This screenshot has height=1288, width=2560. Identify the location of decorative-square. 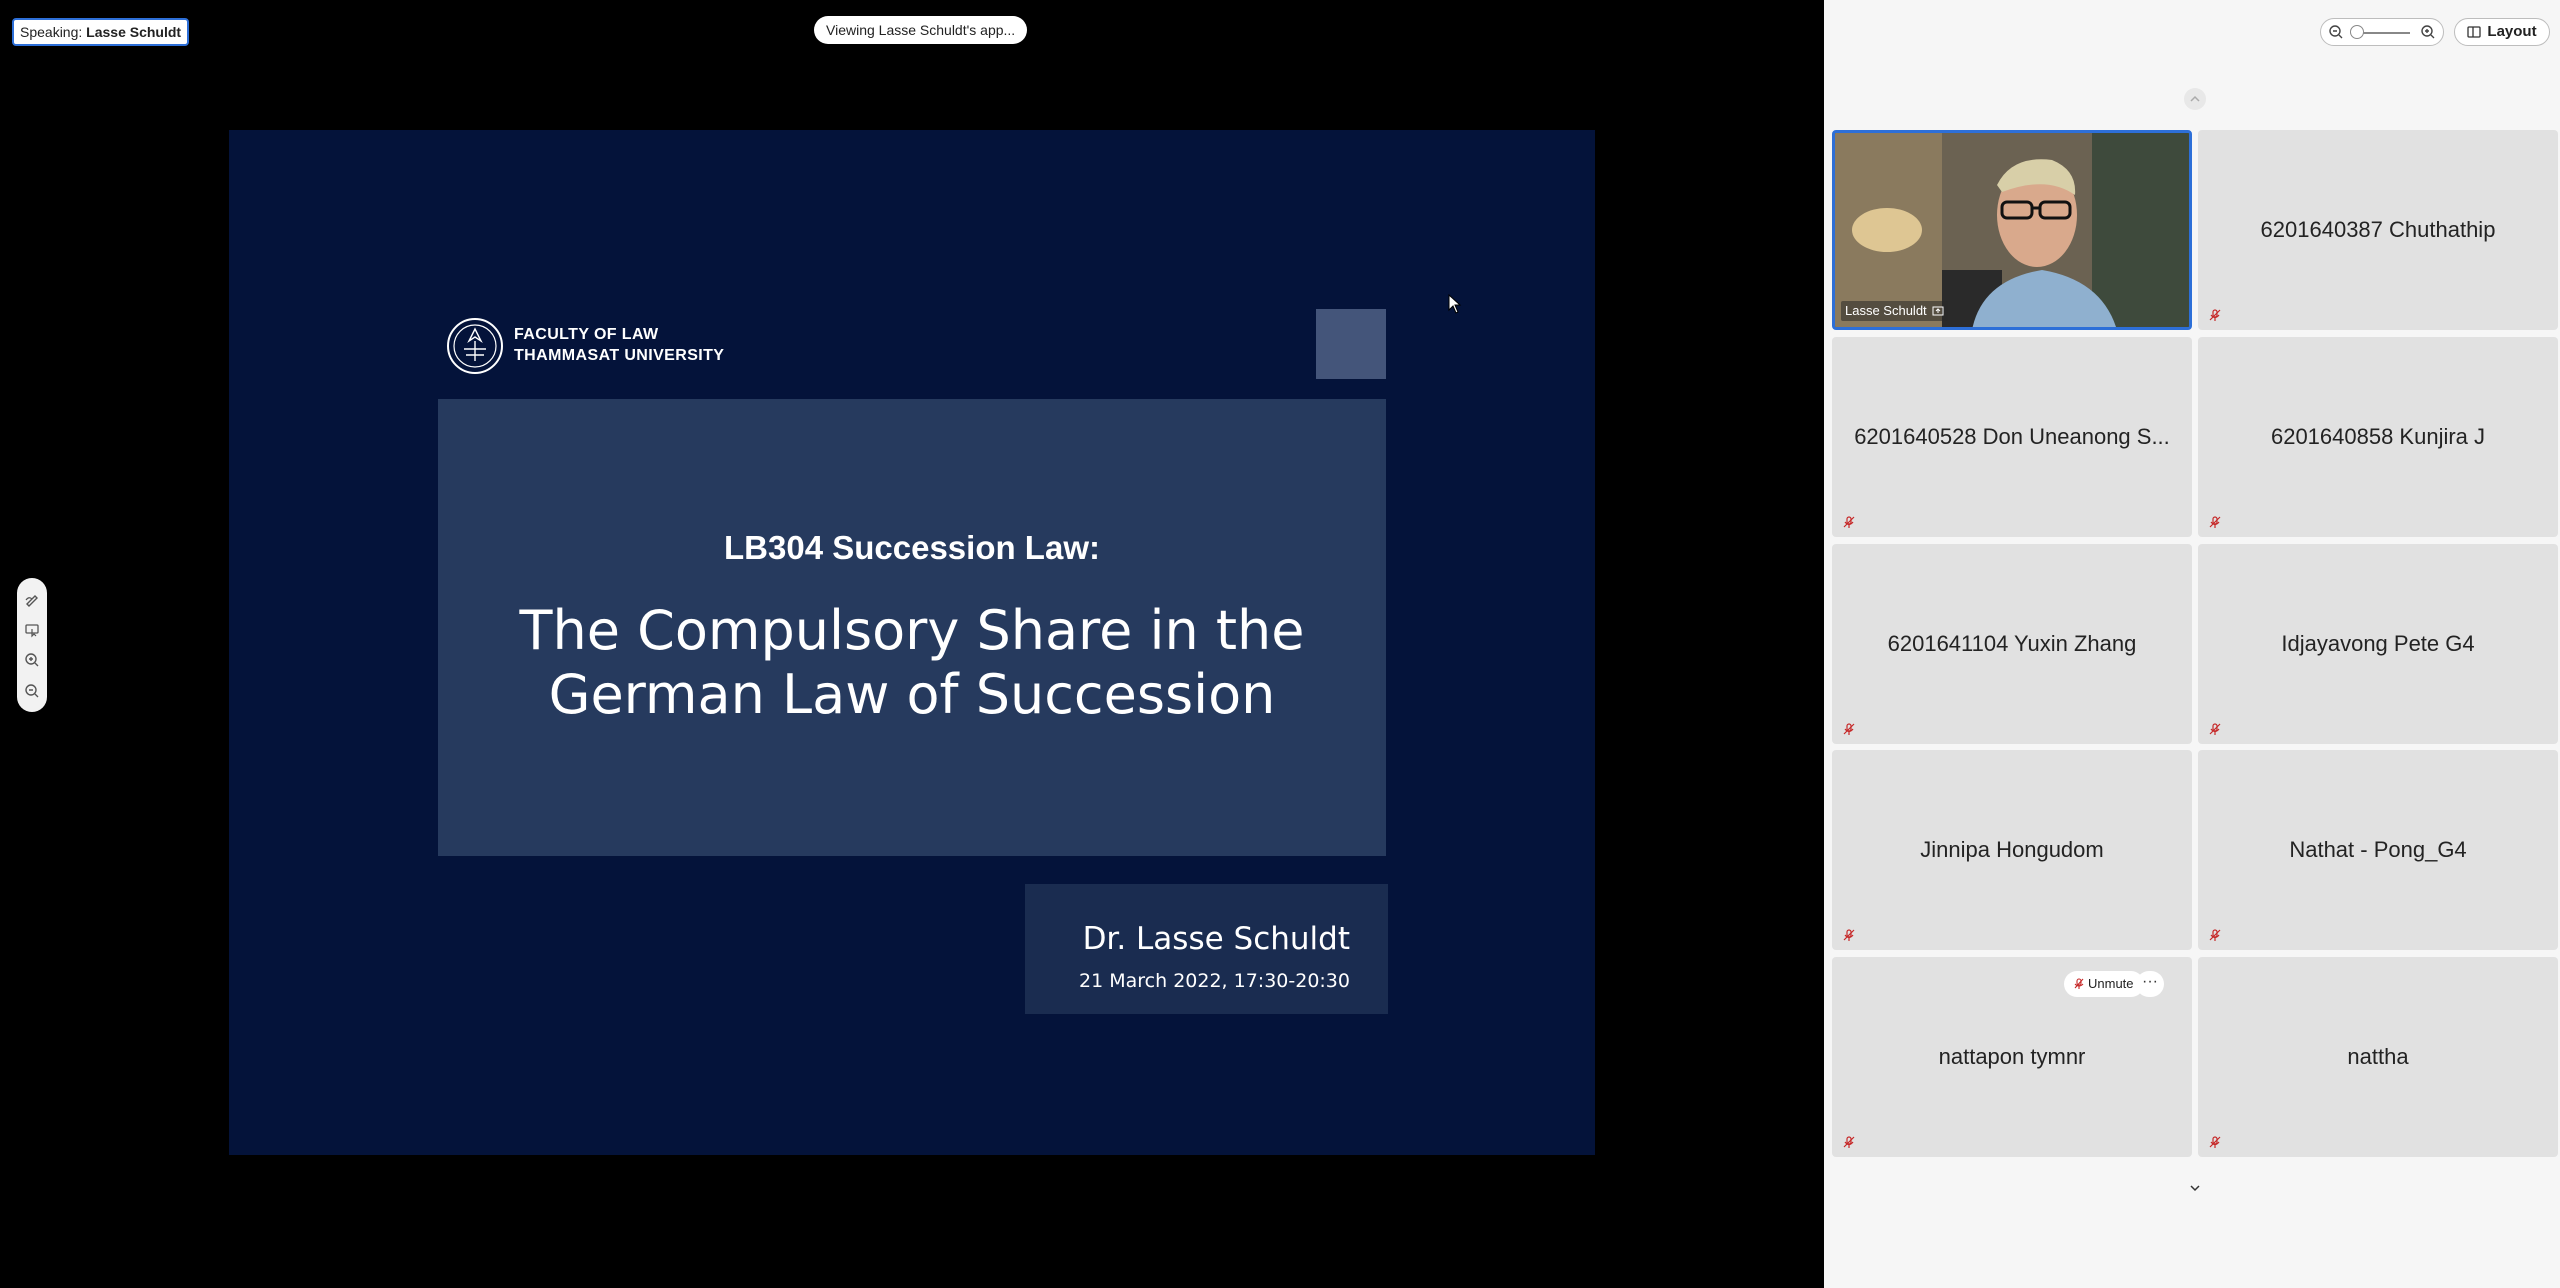
(1351, 344).